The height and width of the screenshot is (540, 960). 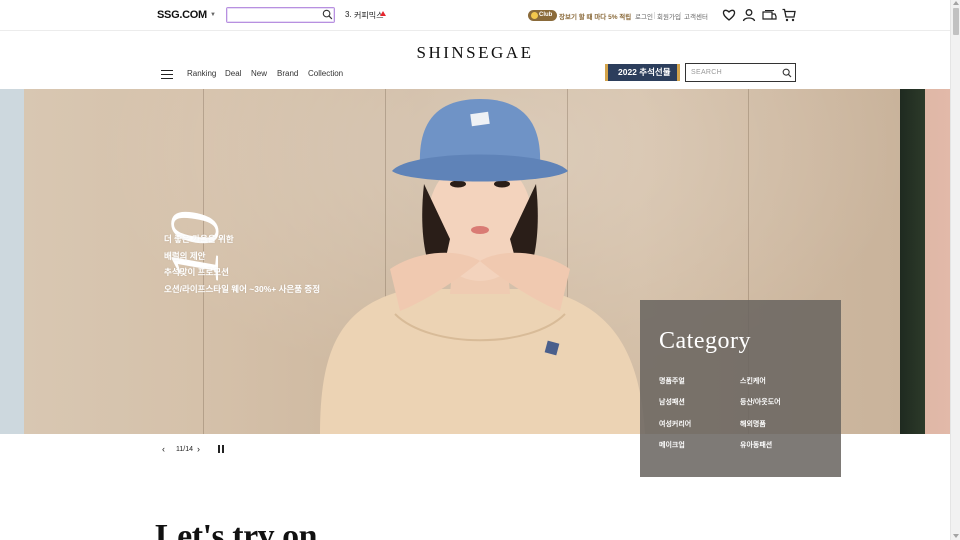 What do you see at coordinates (383, 13) in the screenshot?
I see `rank-up-icon` at bounding box center [383, 13].